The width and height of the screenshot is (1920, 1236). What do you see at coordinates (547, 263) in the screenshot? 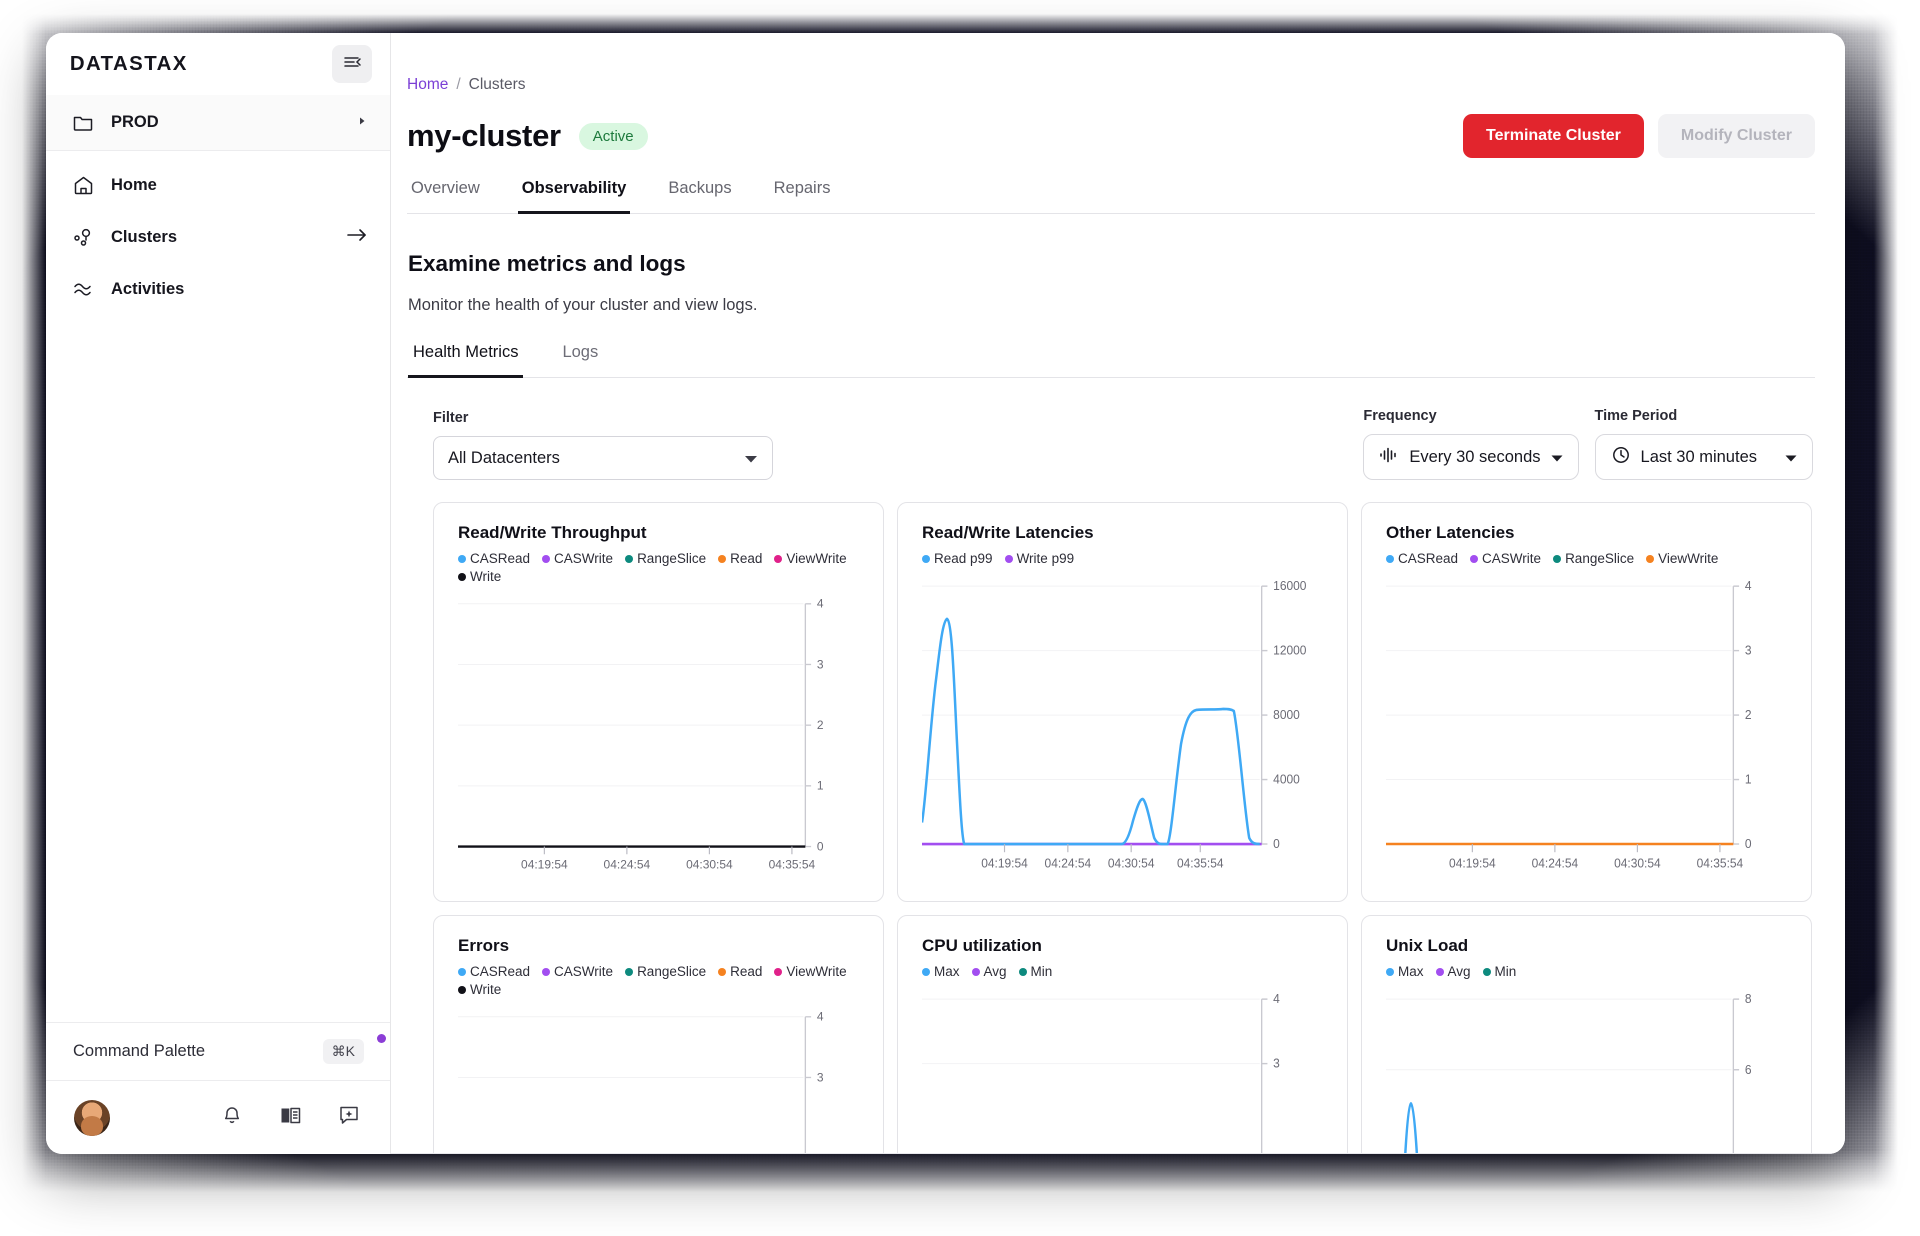
I see `section-title: Examine metrics and logs` at bounding box center [547, 263].